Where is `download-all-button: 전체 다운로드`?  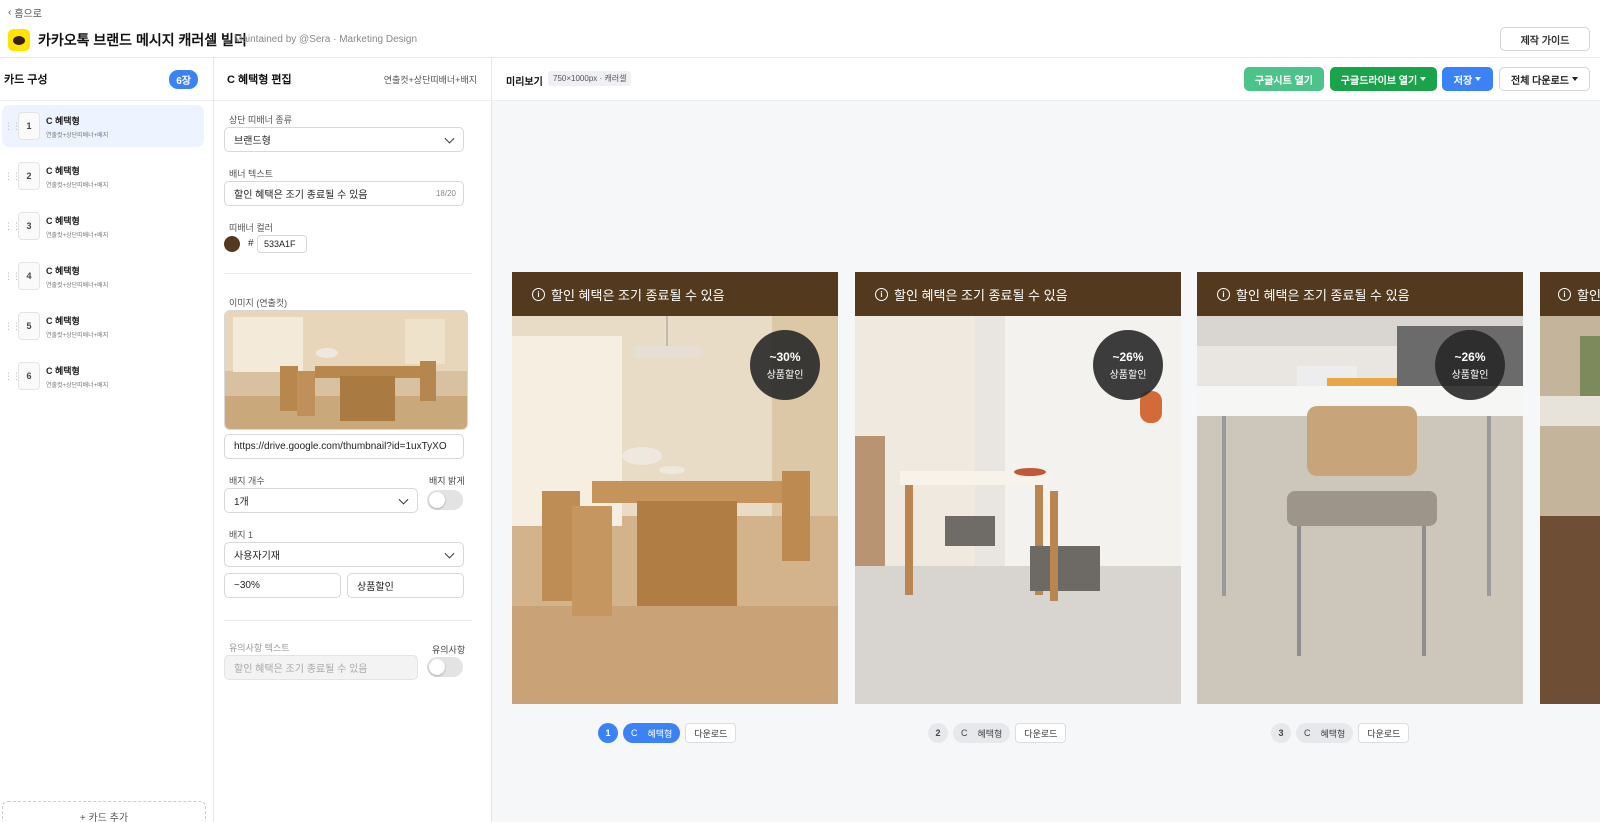
download-all-button: 전체 다운로드 is located at coordinates (1544, 79).